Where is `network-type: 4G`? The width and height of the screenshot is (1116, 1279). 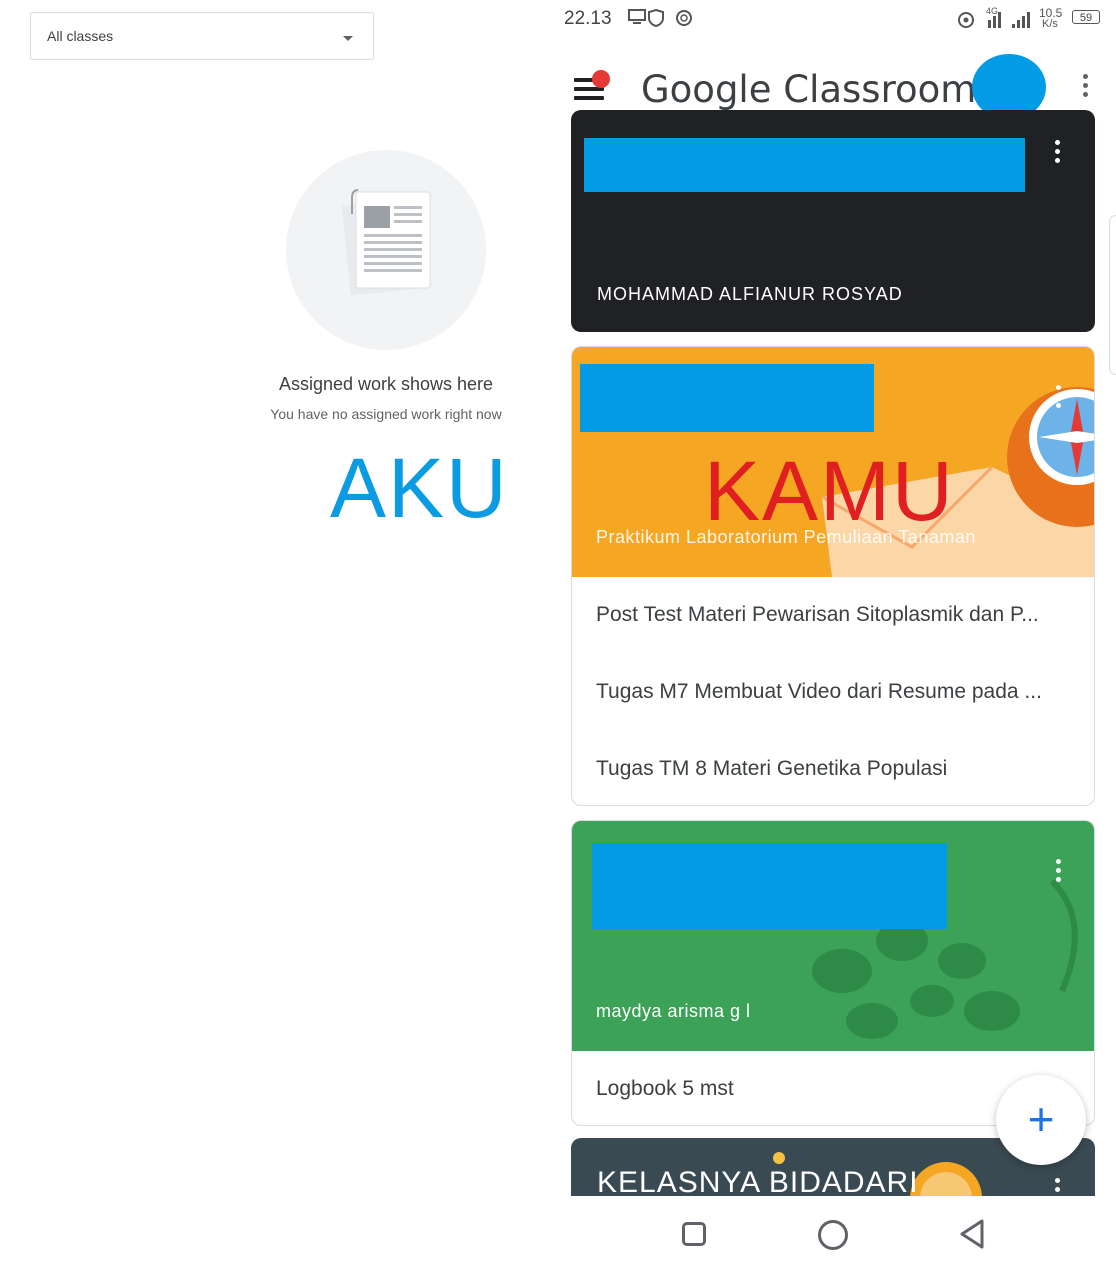 network-type: 4G is located at coordinates (992, 11).